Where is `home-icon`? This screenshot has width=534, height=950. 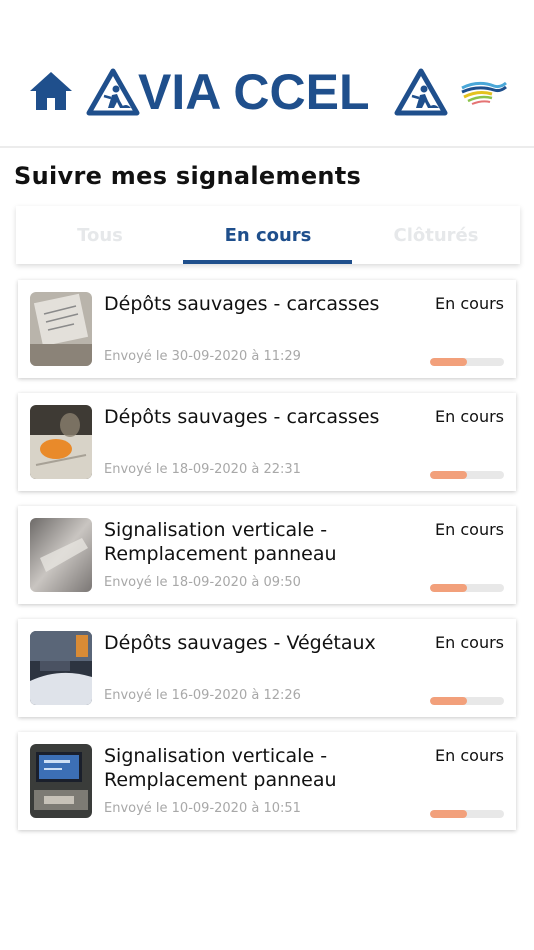
home-icon is located at coordinates (51, 91).